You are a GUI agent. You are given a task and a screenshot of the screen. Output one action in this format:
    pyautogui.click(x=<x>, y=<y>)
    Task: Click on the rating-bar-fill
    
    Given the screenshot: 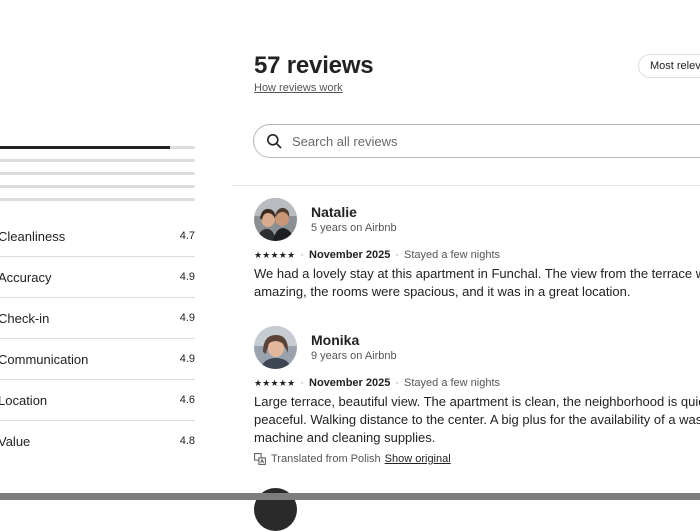 What is the action you would take?
    pyautogui.click(x=85, y=147)
    